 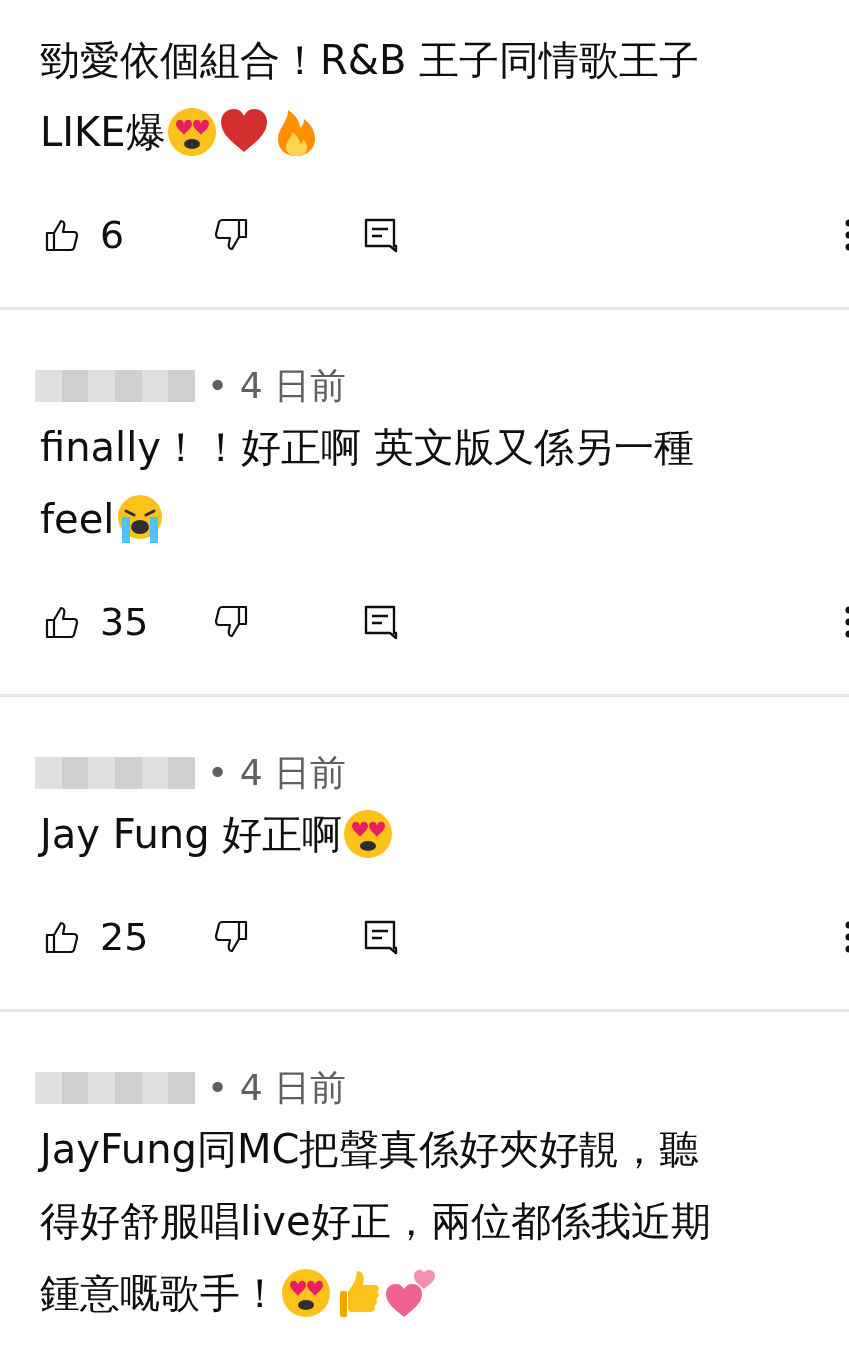 I want to click on comment-text: 鍾意嘅歌手！, so click(x=160, y=1293).